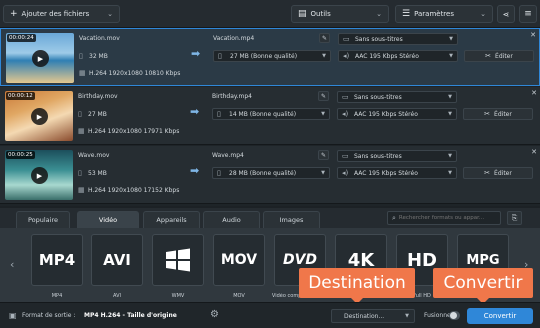  I want to click on scroll-left-icon: ‹, so click(12, 264).